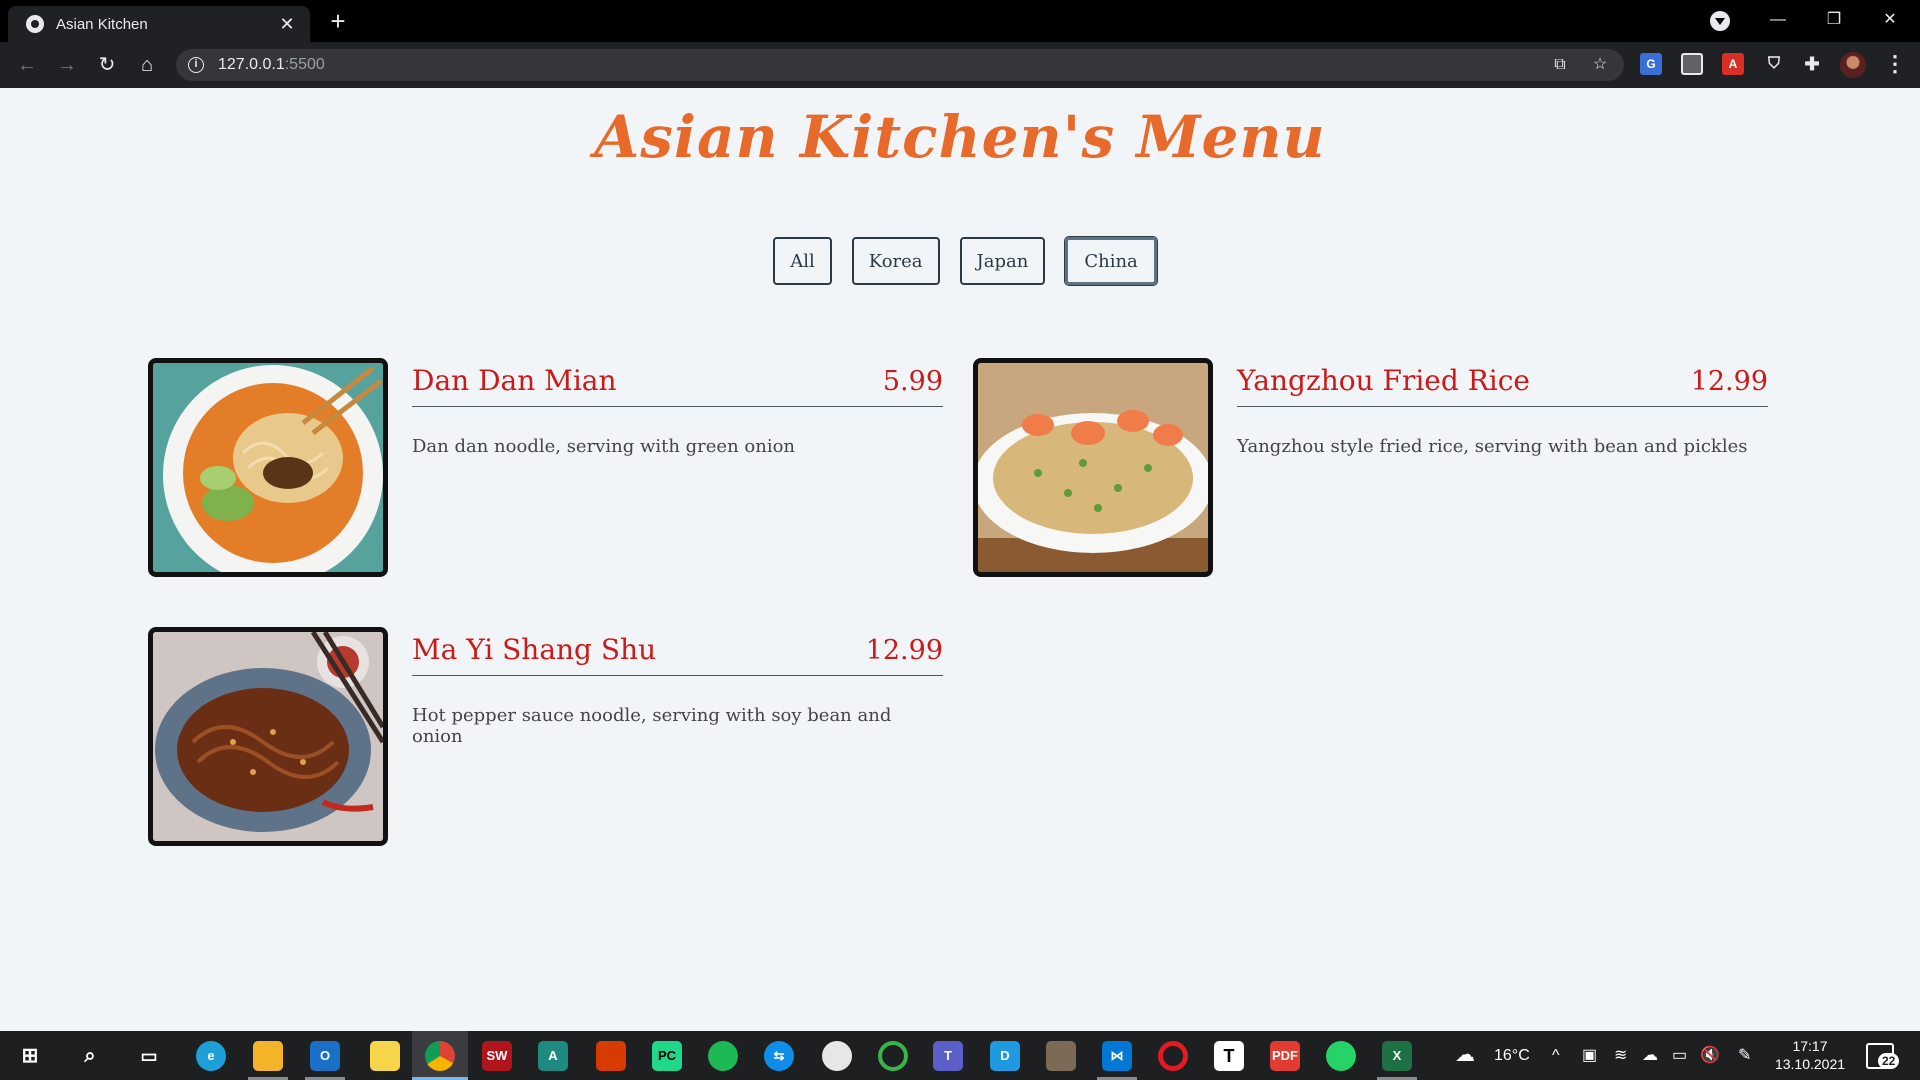 The image size is (1920, 1080). I want to click on whatsapp-icon, so click(1341, 1056).